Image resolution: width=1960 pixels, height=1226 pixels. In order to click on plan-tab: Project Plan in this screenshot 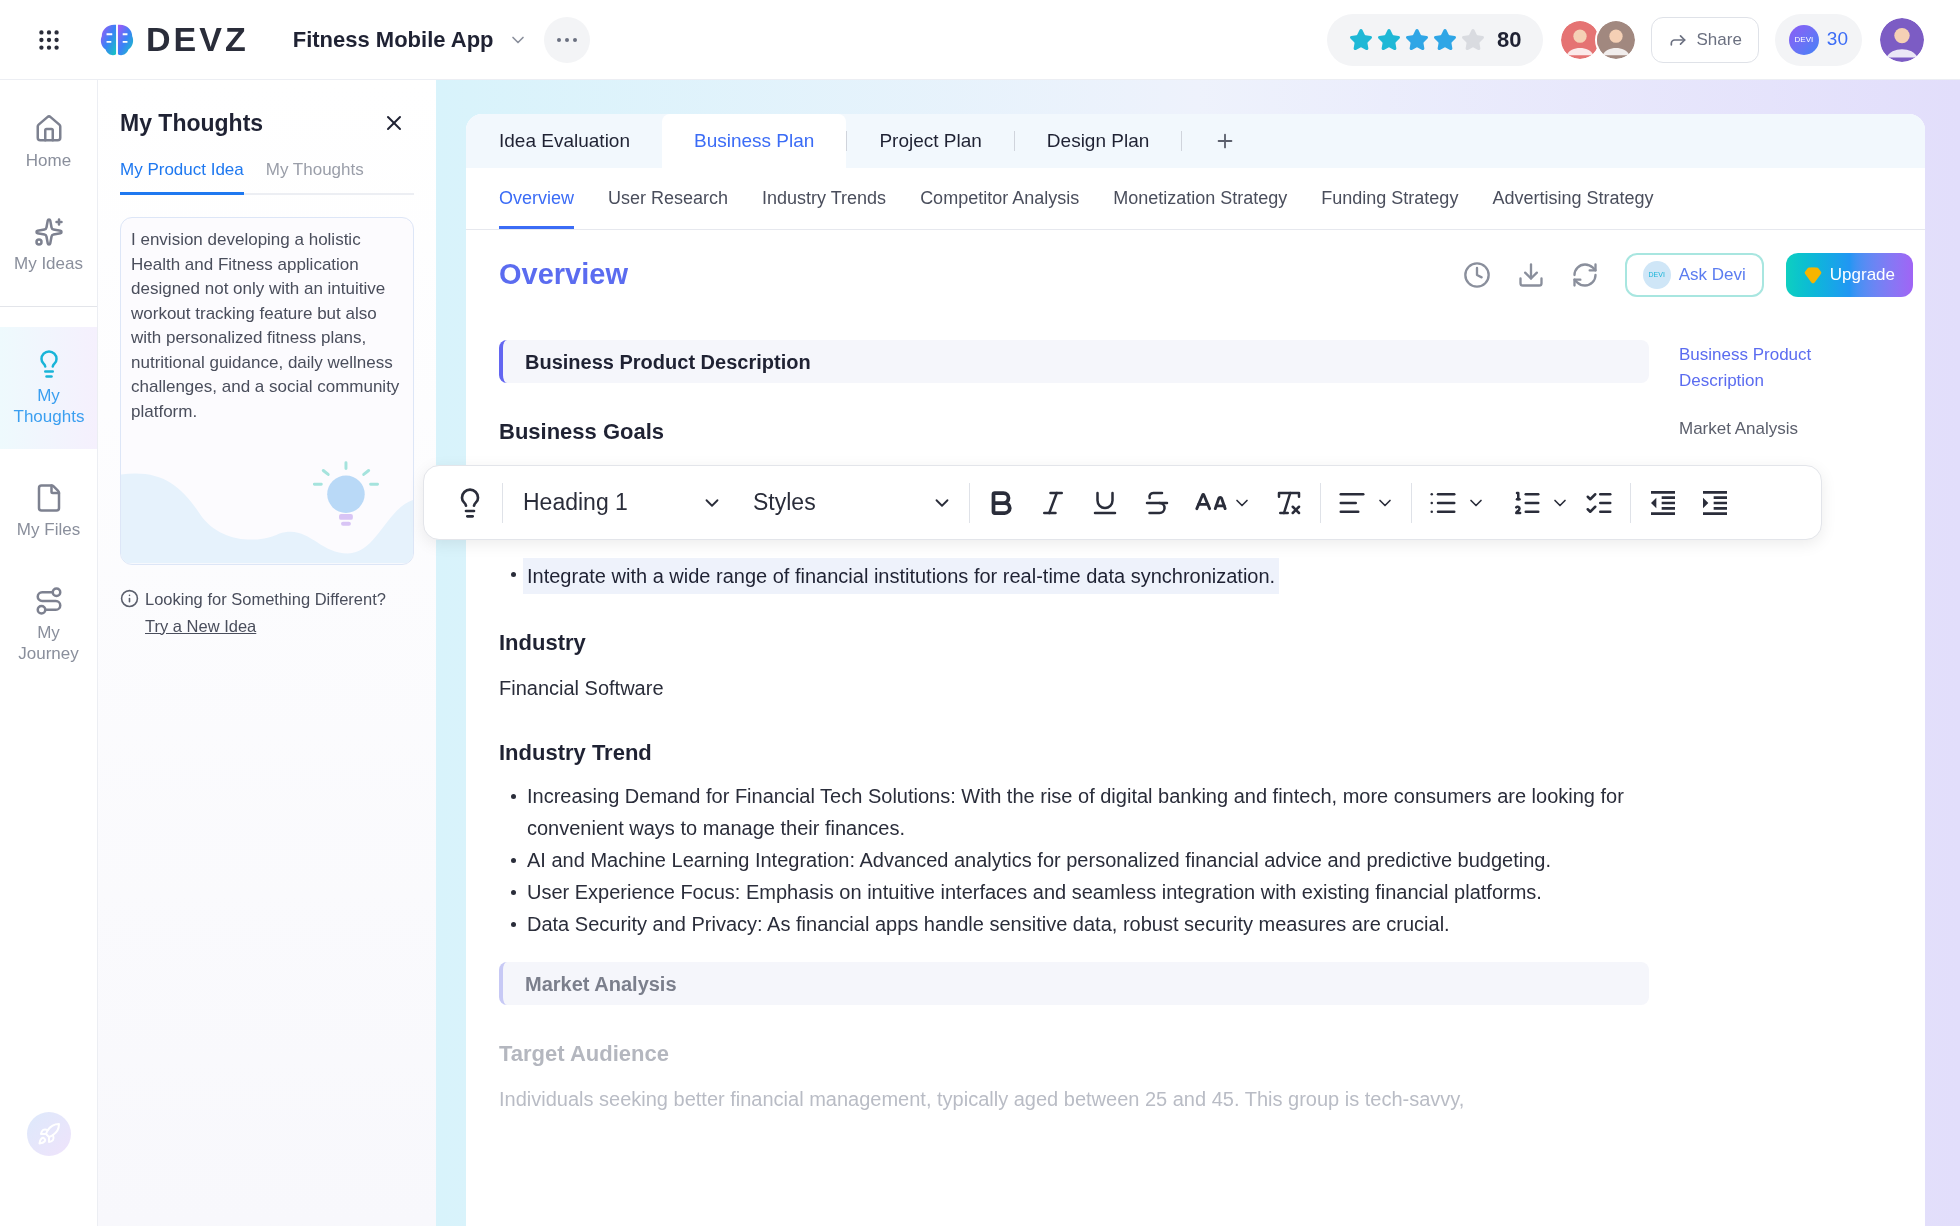, I will do `click(930, 141)`.